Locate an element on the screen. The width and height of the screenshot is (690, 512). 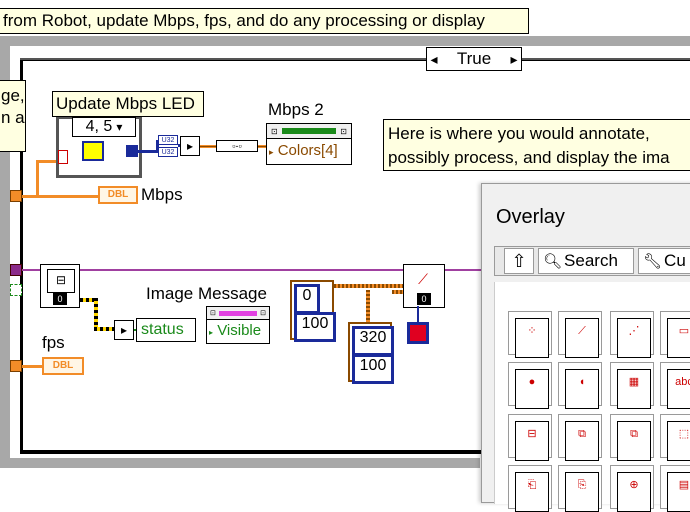
read-overlay-icon-glyph: ⎗ is located at coordinates (532, 492).